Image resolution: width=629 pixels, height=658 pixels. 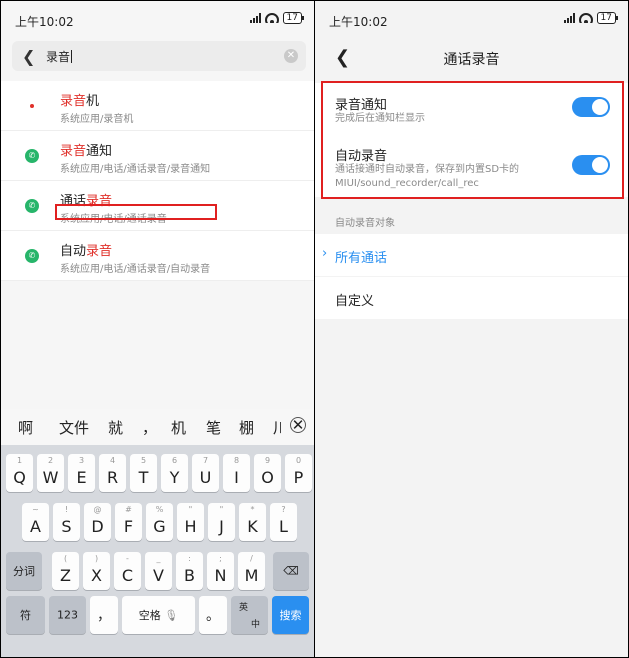 I want to click on key-o: 9O, so click(x=267, y=473).